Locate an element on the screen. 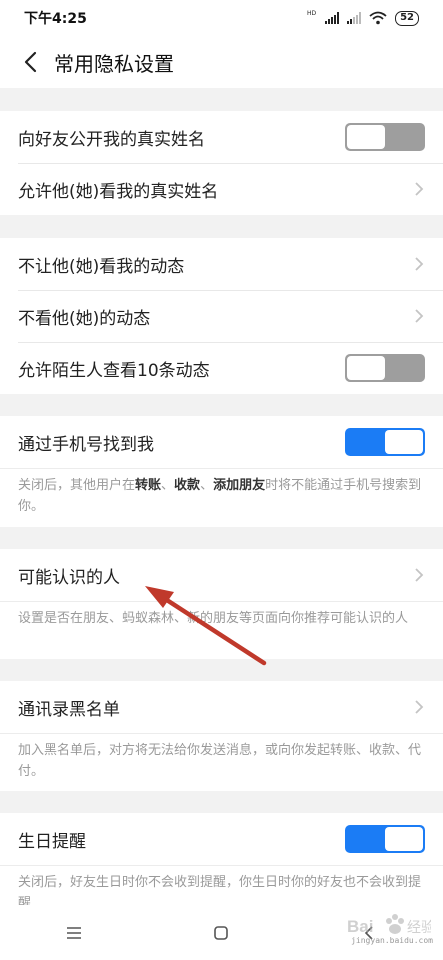  group-real-name: 向好友公开我的真实姓名 允许他(她)看我的真实姓名 is located at coordinates (221, 163).